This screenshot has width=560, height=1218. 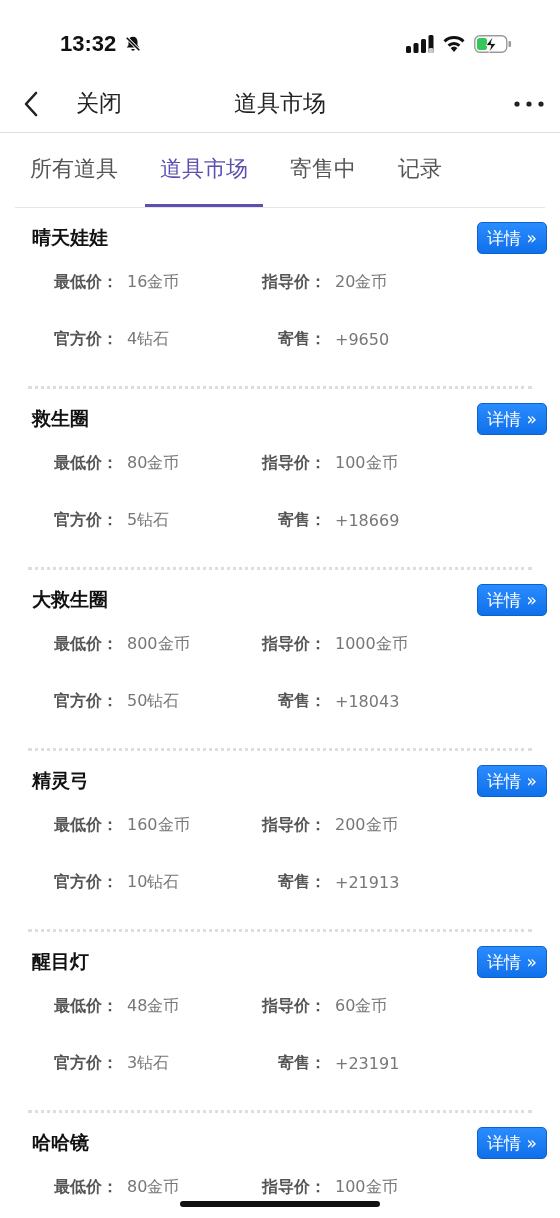 What do you see at coordinates (159, 644) in the screenshot?
I see `field-value: 800金币` at bounding box center [159, 644].